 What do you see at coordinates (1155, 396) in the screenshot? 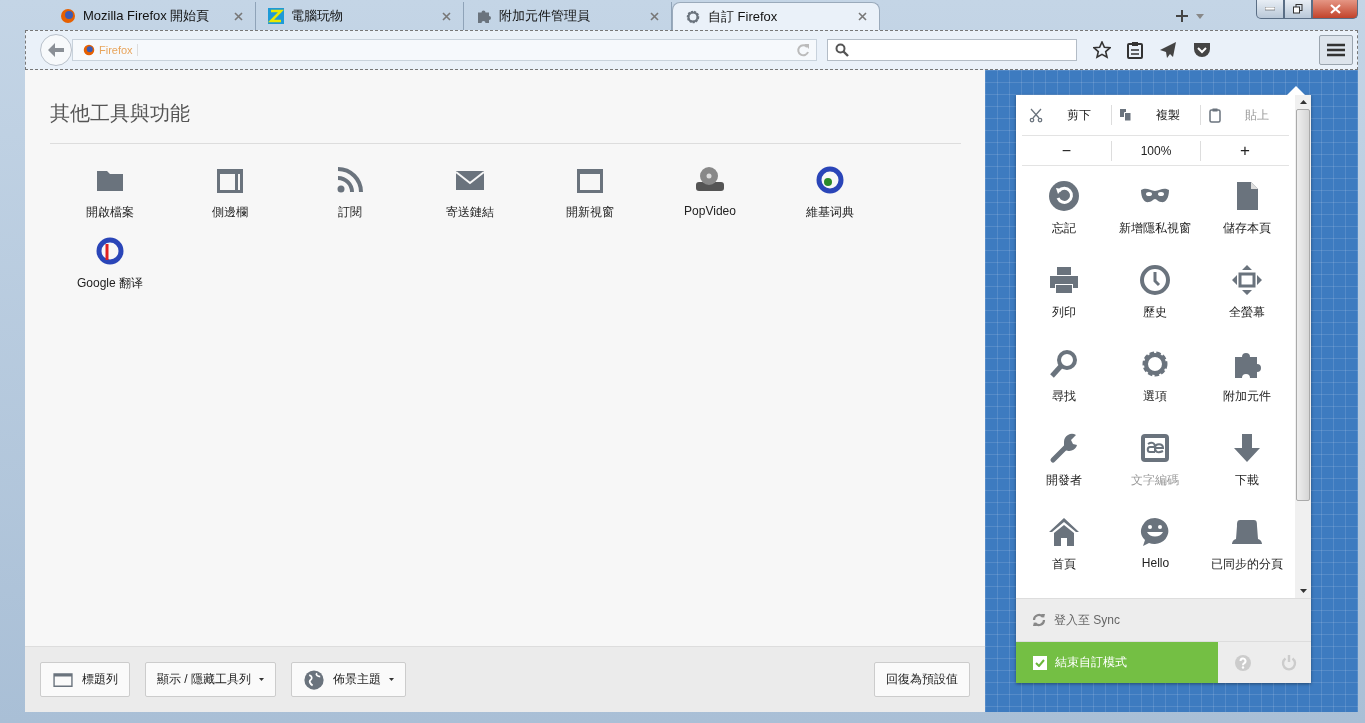
I see `item-label: 選項` at bounding box center [1155, 396].